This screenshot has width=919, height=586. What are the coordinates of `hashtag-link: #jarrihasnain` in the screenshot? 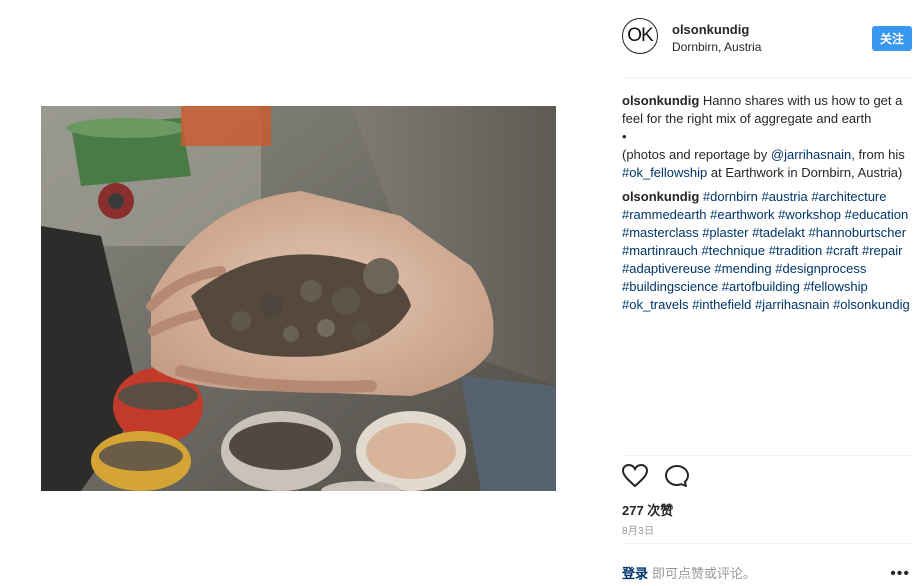 It's located at (792, 304).